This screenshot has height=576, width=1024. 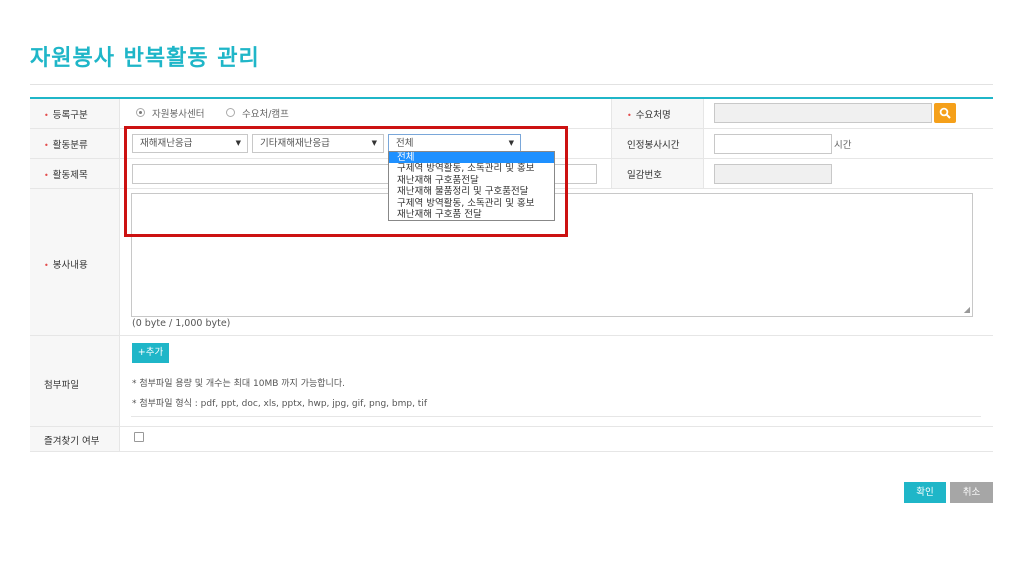 I want to click on attachment-divider, so click(x=556, y=416).